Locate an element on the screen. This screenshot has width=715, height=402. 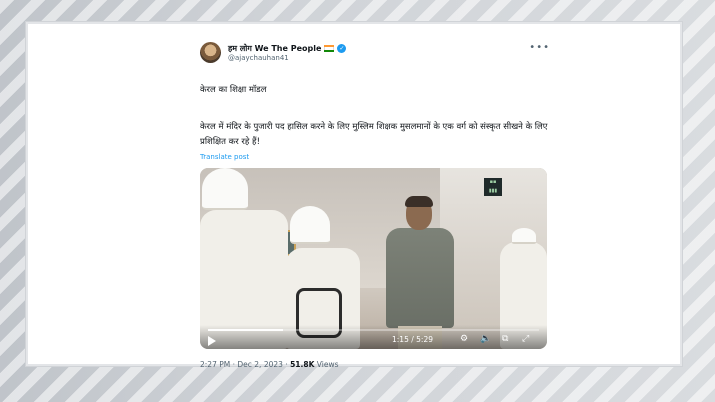
play-icon is located at coordinates (212, 341).